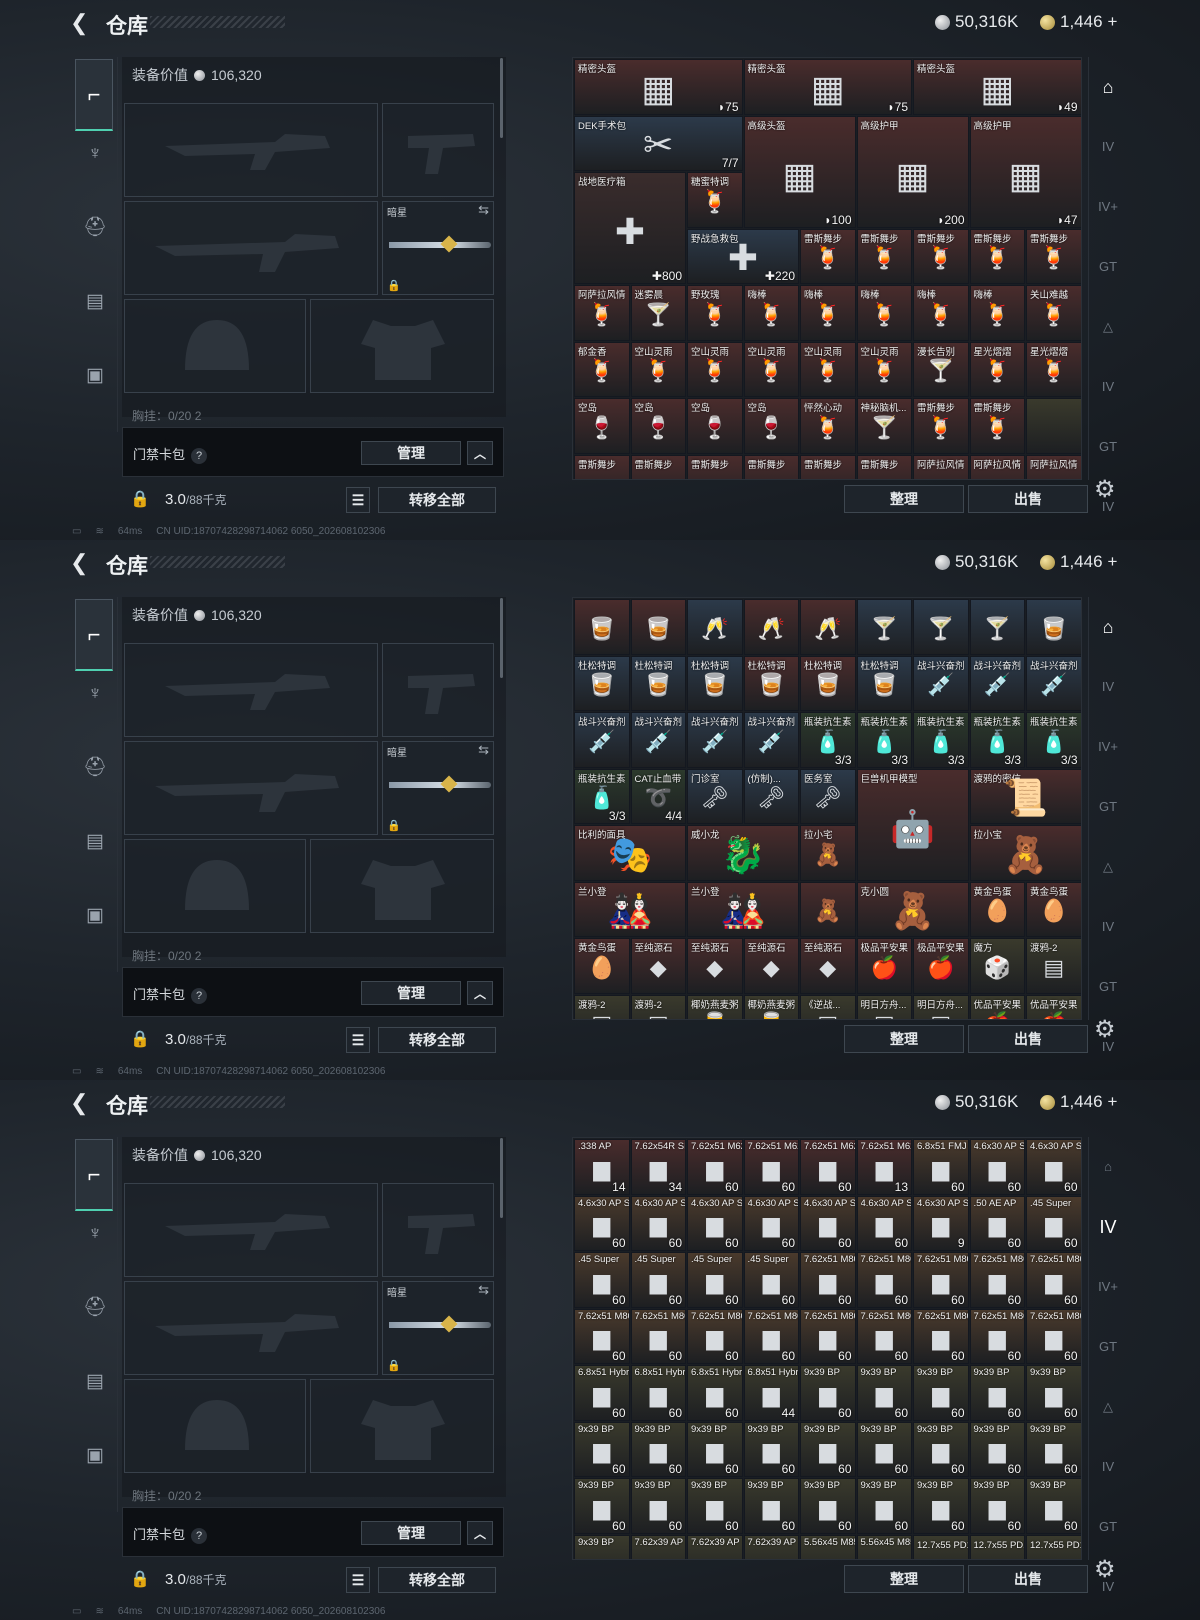  I want to click on stash-item: 明日方舟... ▤, so click(884, 1006).